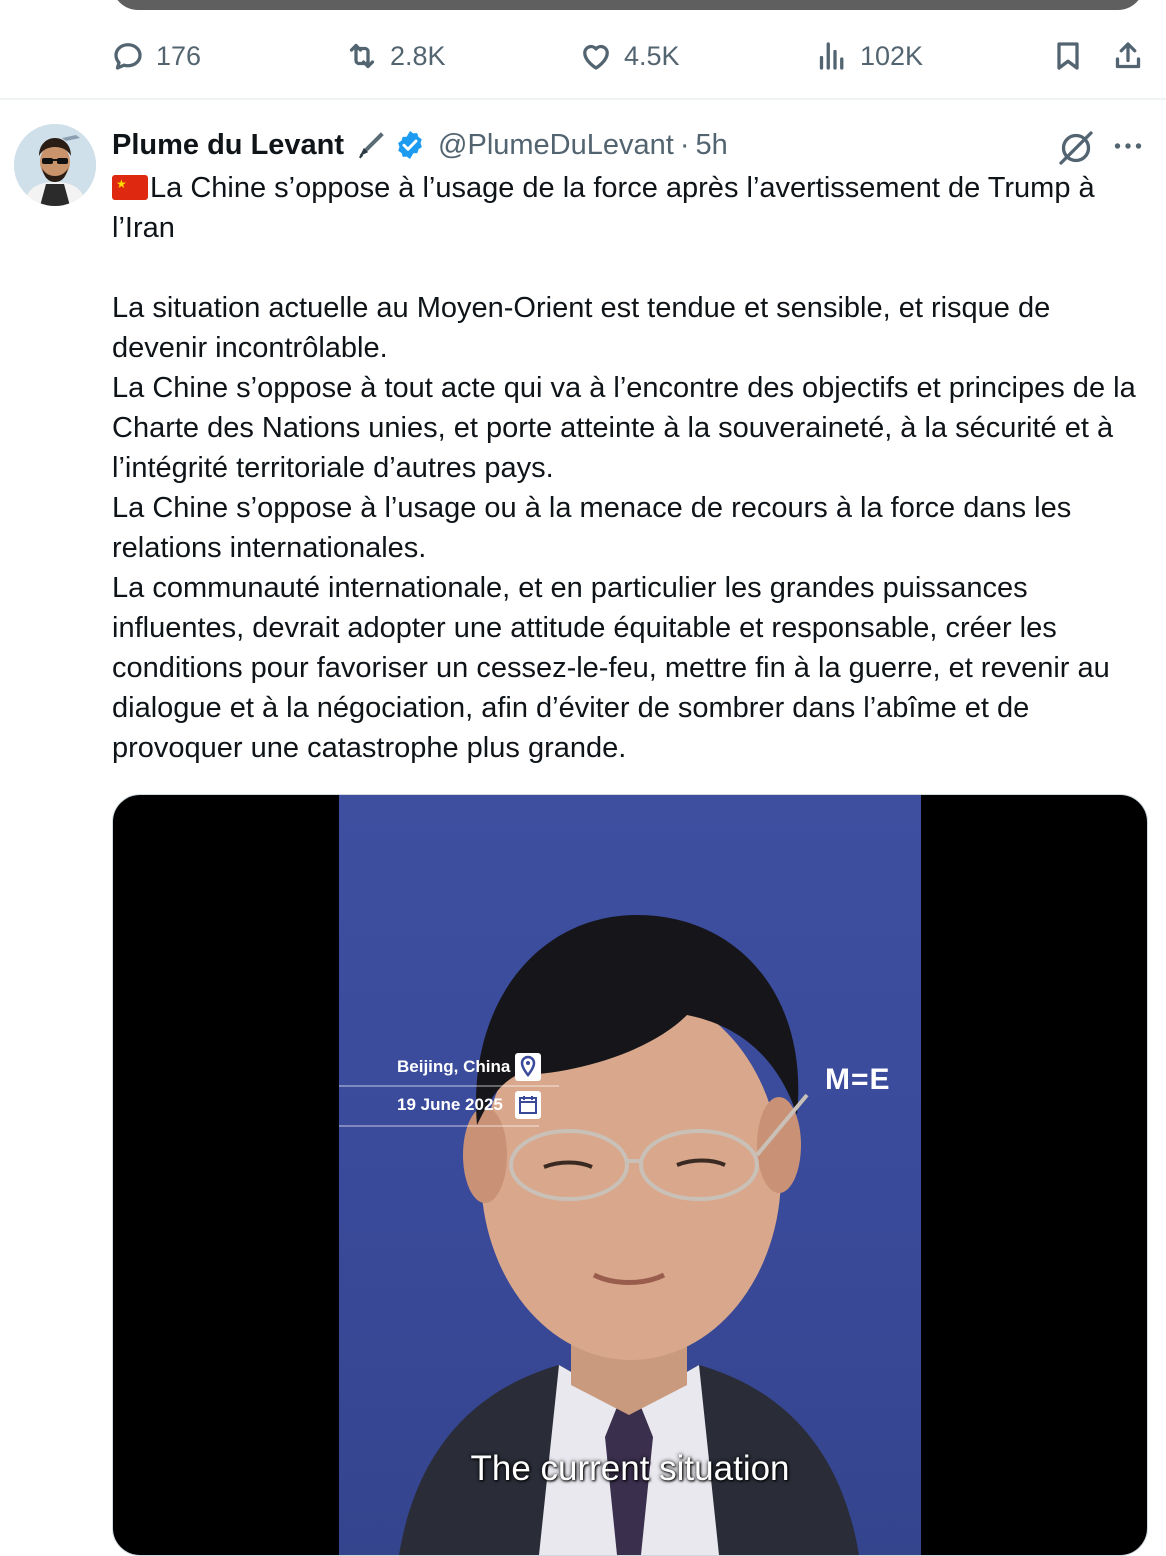 This screenshot has height=1556, width=1166. I want to click on repost-icon, so click(362, 56).